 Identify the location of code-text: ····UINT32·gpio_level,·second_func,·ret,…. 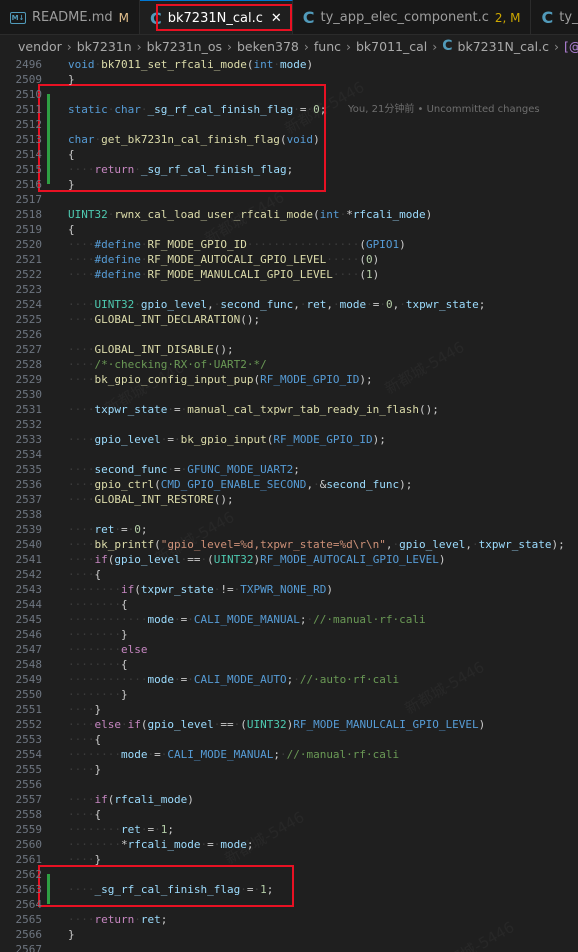
(276, 304).